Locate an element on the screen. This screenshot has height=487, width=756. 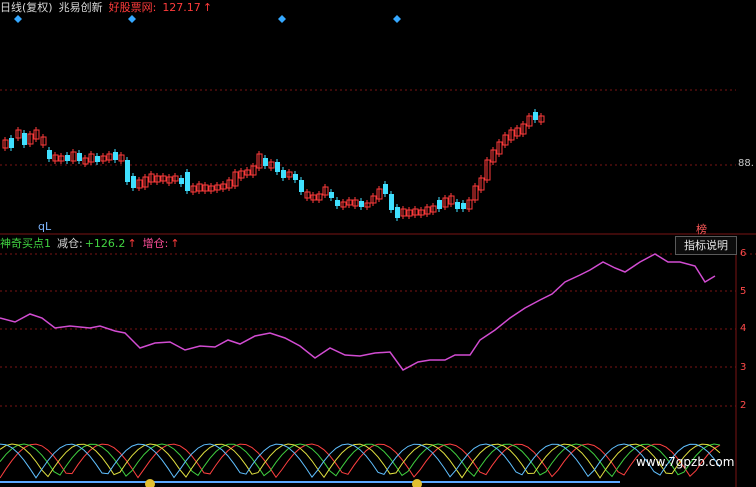
indicator-bar: 神奇买点1 减仓: +126.2 ↑ 增仓: ↑ is located at coordinates (93, 244).